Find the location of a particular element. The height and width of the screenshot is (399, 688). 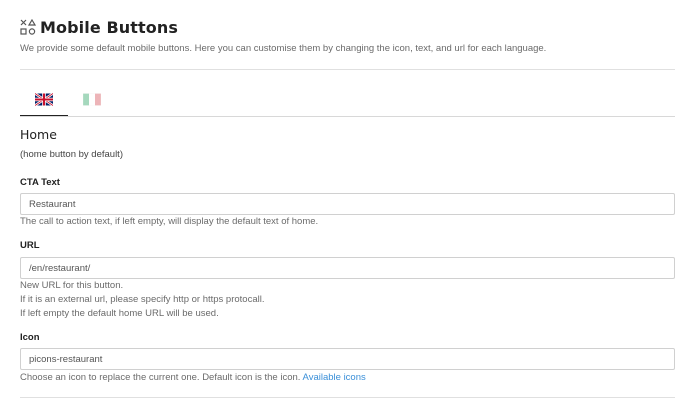

italy-flag-icon is located at coordinates (92, 99).